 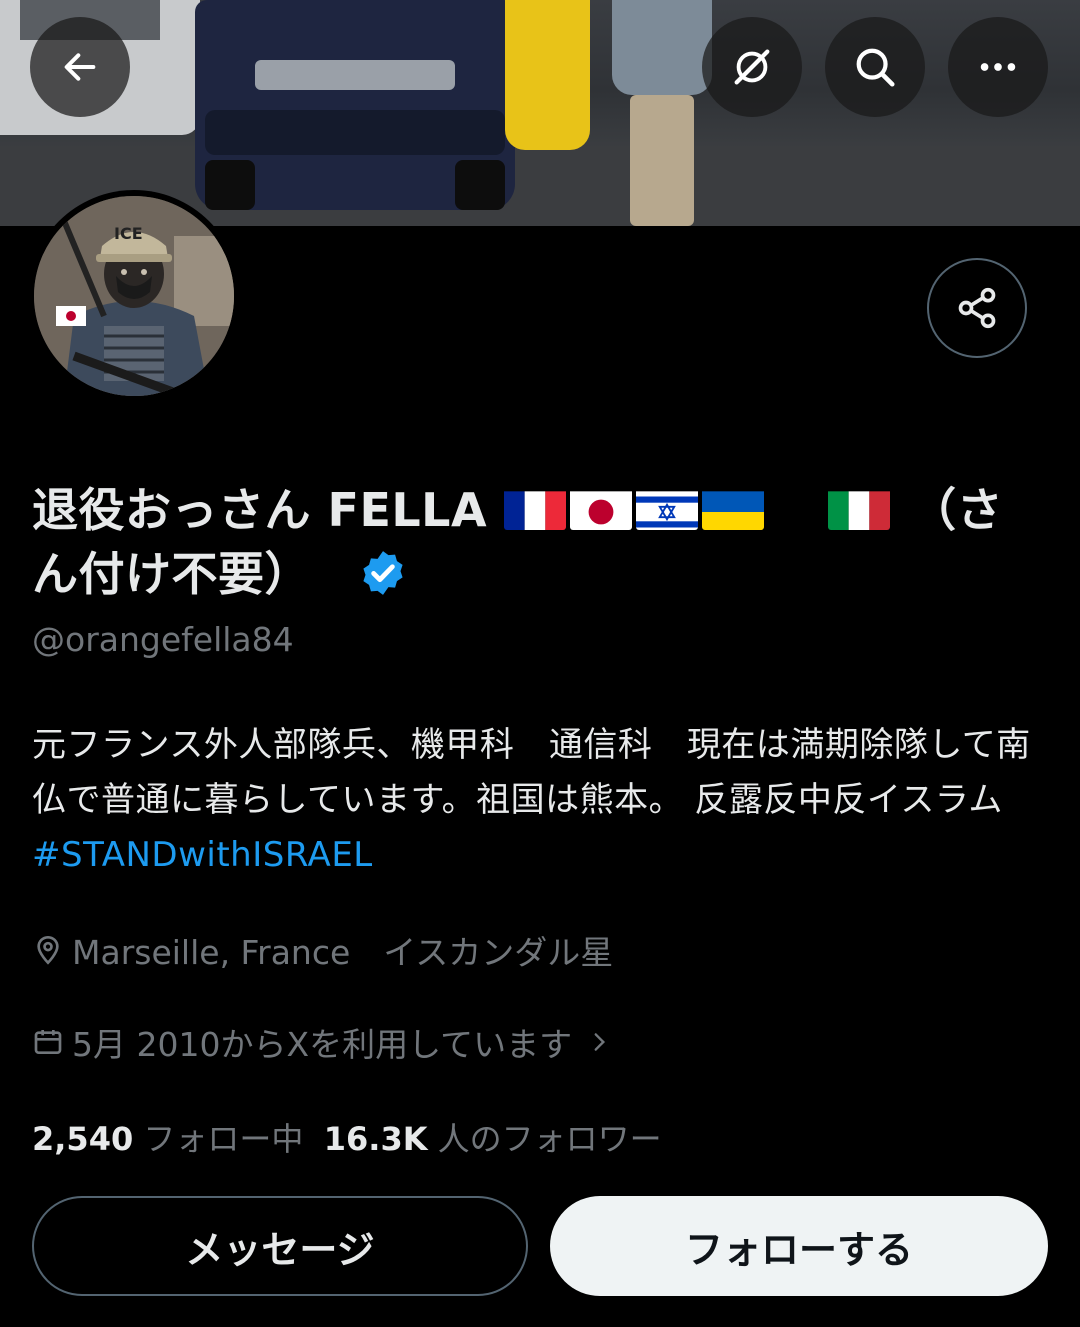 I want to click on bio-hashtag-link: #STANDwithISRAEL, so click(x=202, y=855).